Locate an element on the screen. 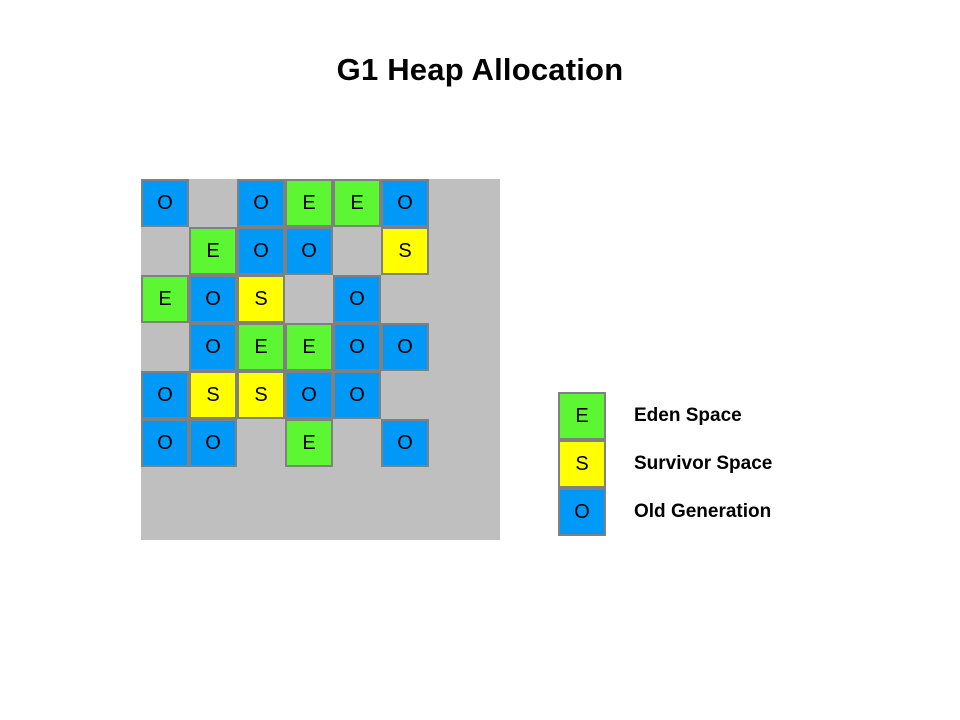 The image size is (960, 720). legend-swatch: E is located at coordinates (582, 416).